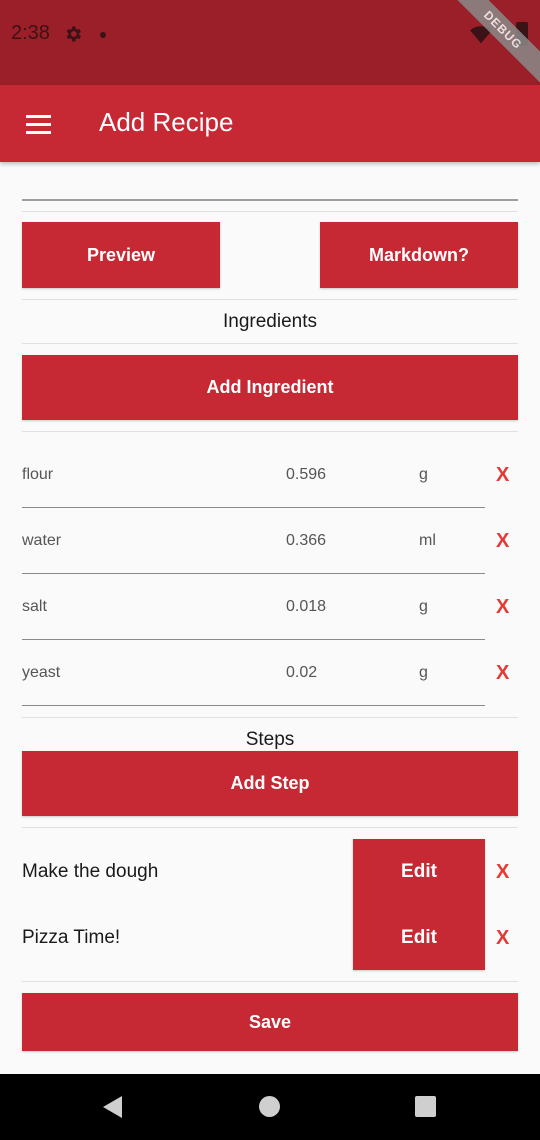  What do you see at coordinates (112, 1107) in the screenshot?
I see `back-icon` at bounding box center [112, 1107].